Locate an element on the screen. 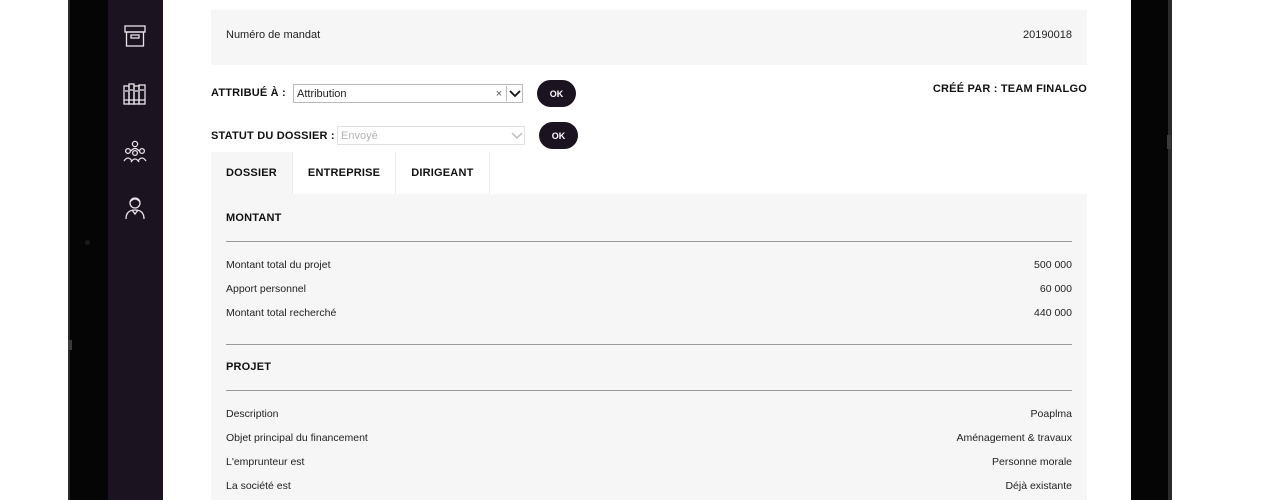  row-label: Montant total du projet is located at coordinates (278, 265).